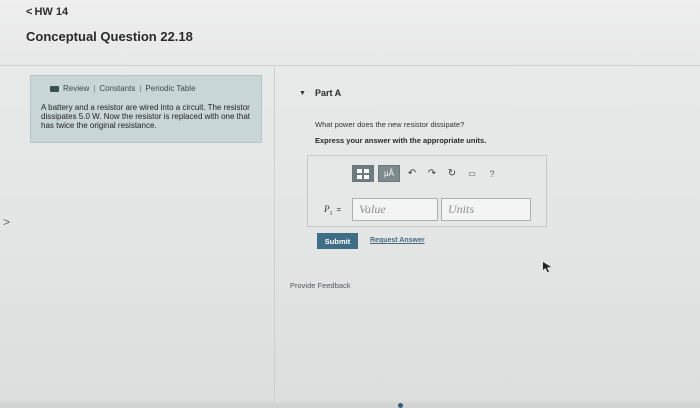  What do you see at coordinates (117, 88) in the screenshot?
I see `constants-link: Constants` at bounding box center [117, 88].